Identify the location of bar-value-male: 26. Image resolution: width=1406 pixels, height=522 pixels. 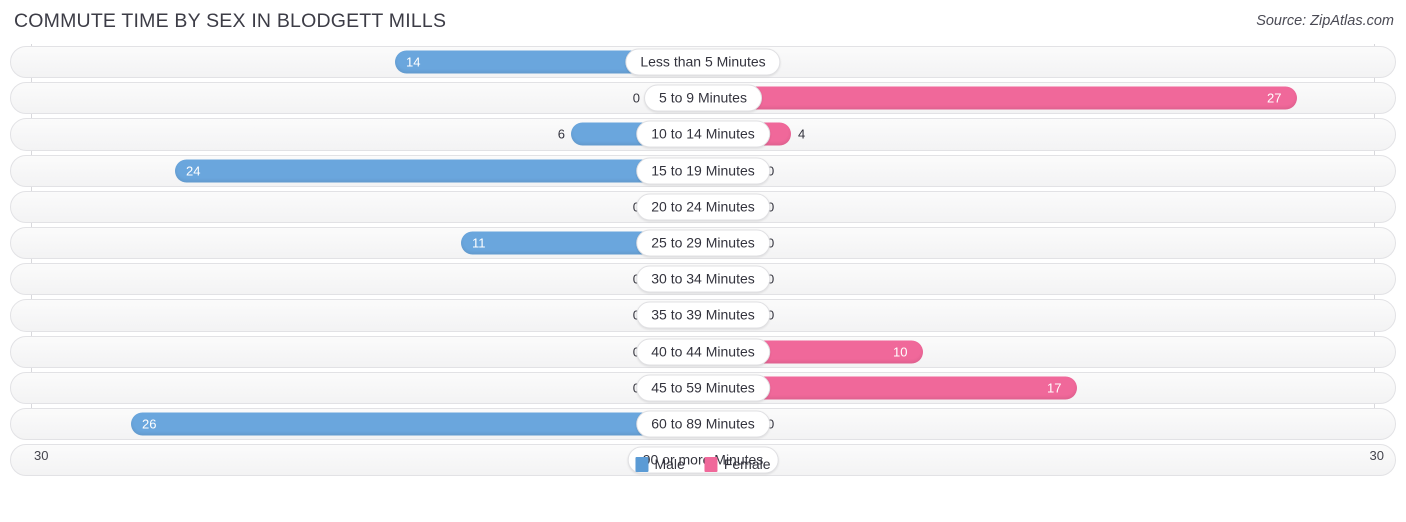
(149, 424).